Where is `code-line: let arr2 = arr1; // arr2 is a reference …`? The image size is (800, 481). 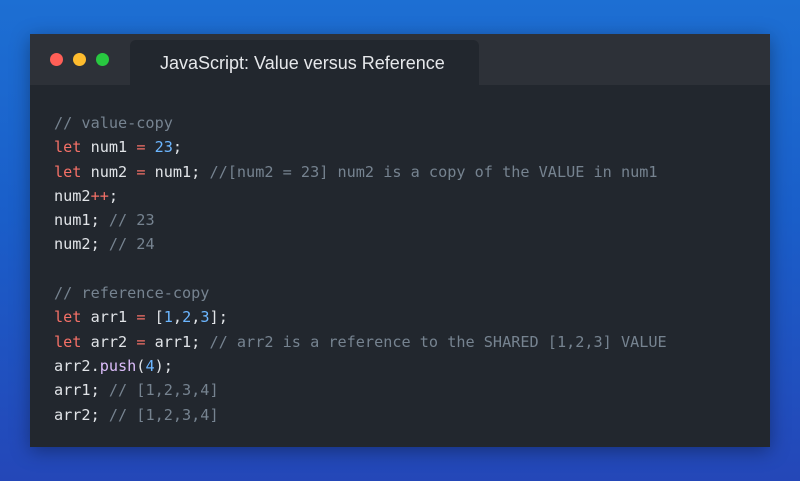 code-line: let arr2 = arr1; // arr2 is a reference … is located at coordinates (409, 342).